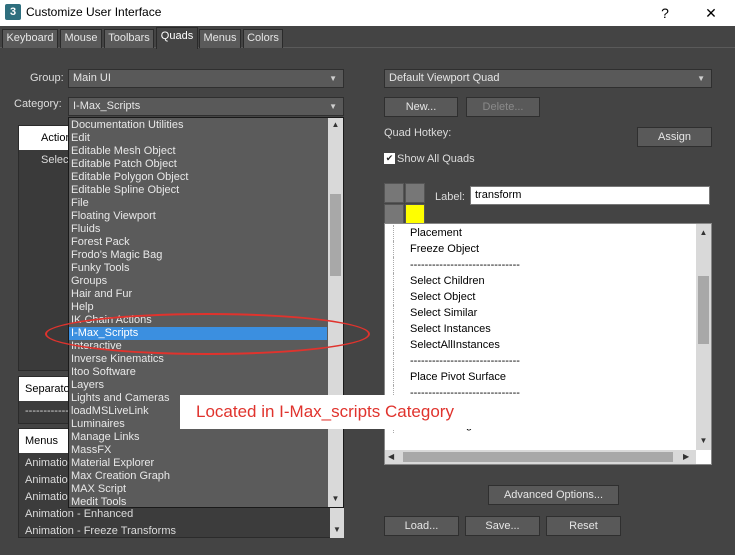 The height and width of the screenshot is (555, 735). I want to click on category-option: Edit, so click(198, 138).